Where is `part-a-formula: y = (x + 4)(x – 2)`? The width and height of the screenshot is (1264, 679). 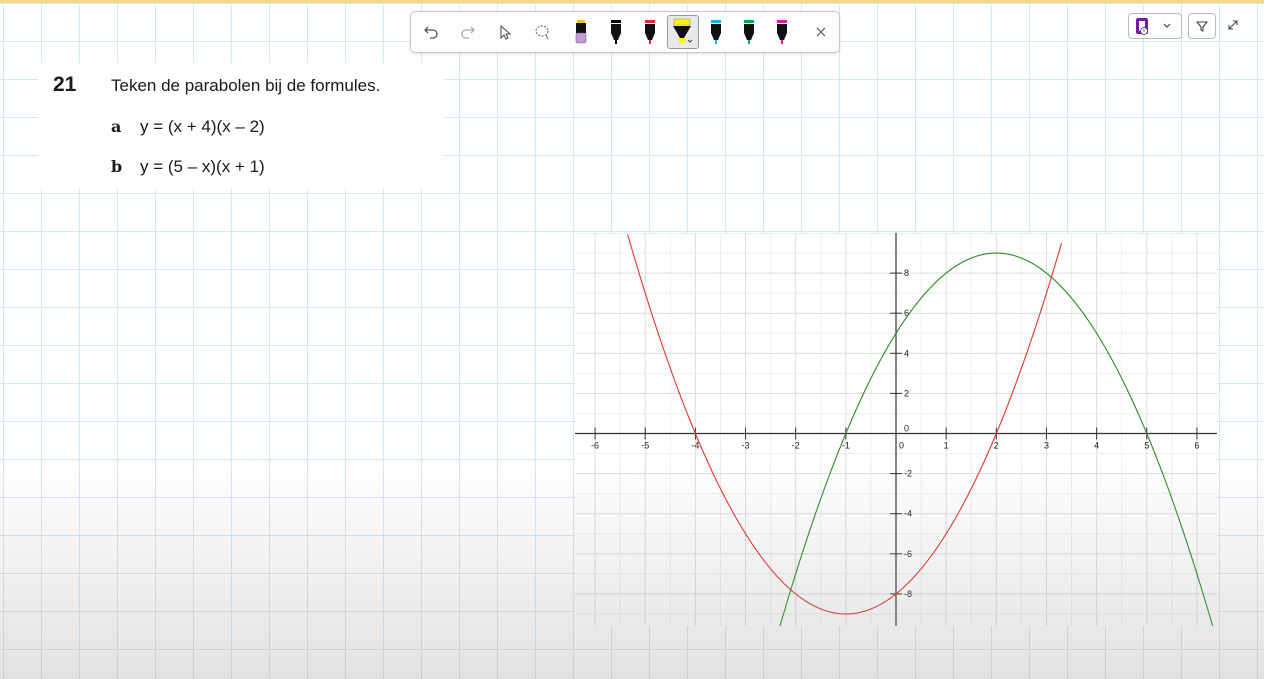 part-a-formula: y = (x + 4)(x – 2) is located at coordinates (202, 126).